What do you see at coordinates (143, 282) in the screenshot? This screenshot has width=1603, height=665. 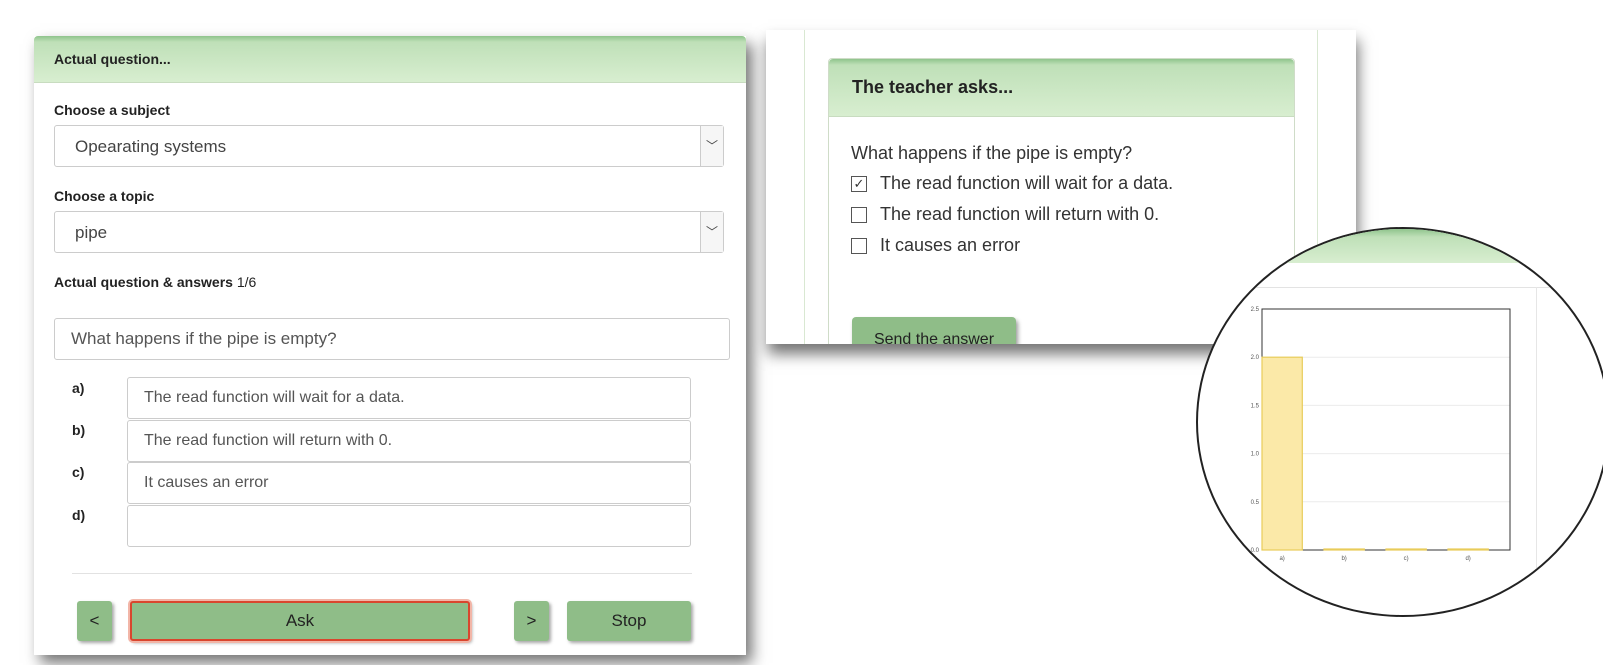 I see `qa-label-text: Actual question & answers` at bounding box center [143, 282].